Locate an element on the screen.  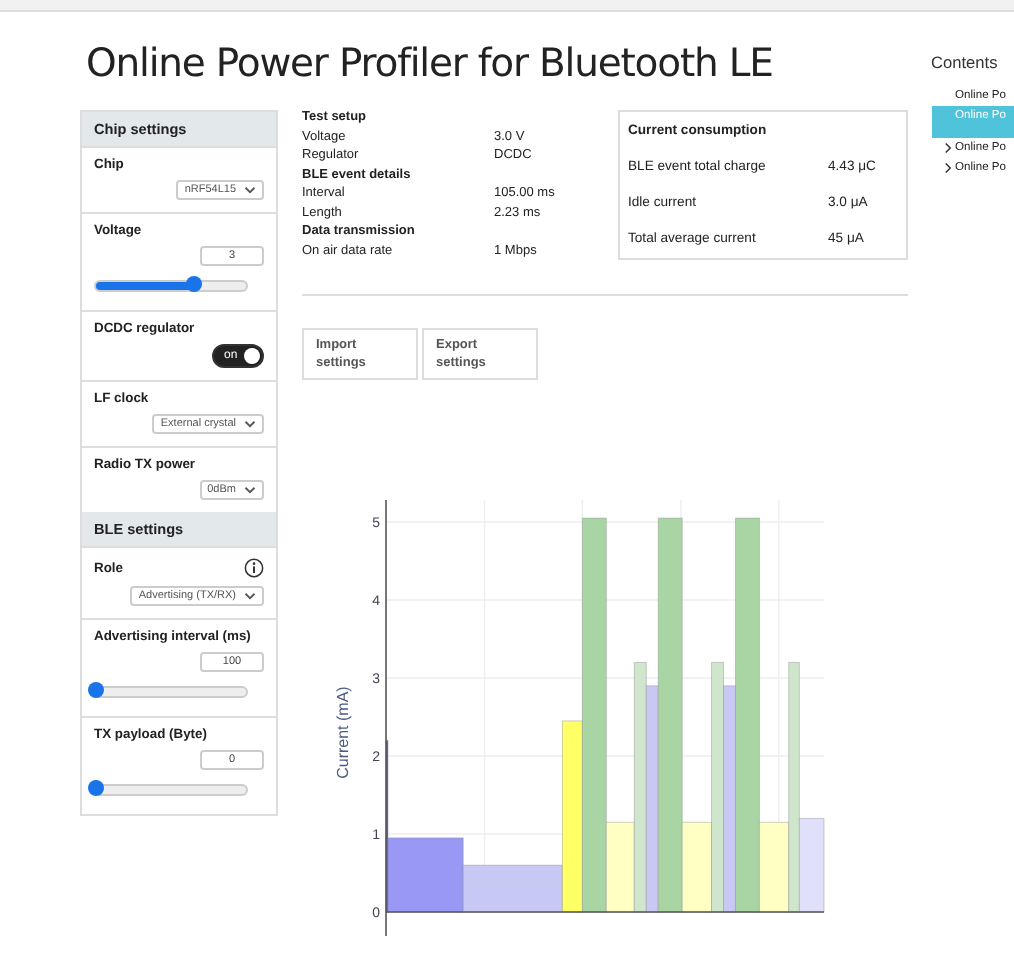
payload-slider is located at coordinates (171, 790).